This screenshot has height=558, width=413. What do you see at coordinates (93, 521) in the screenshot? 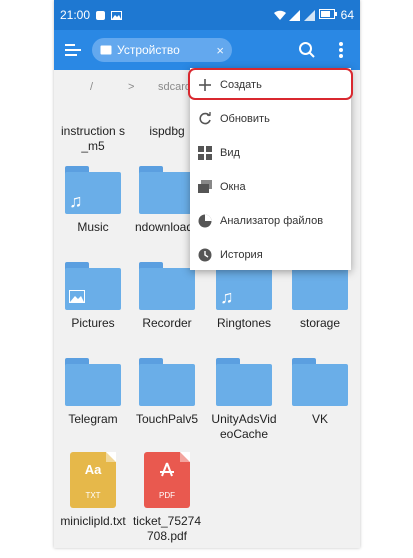
I see `file-label: miniclipld.txt` at bounding box center [93, 521].